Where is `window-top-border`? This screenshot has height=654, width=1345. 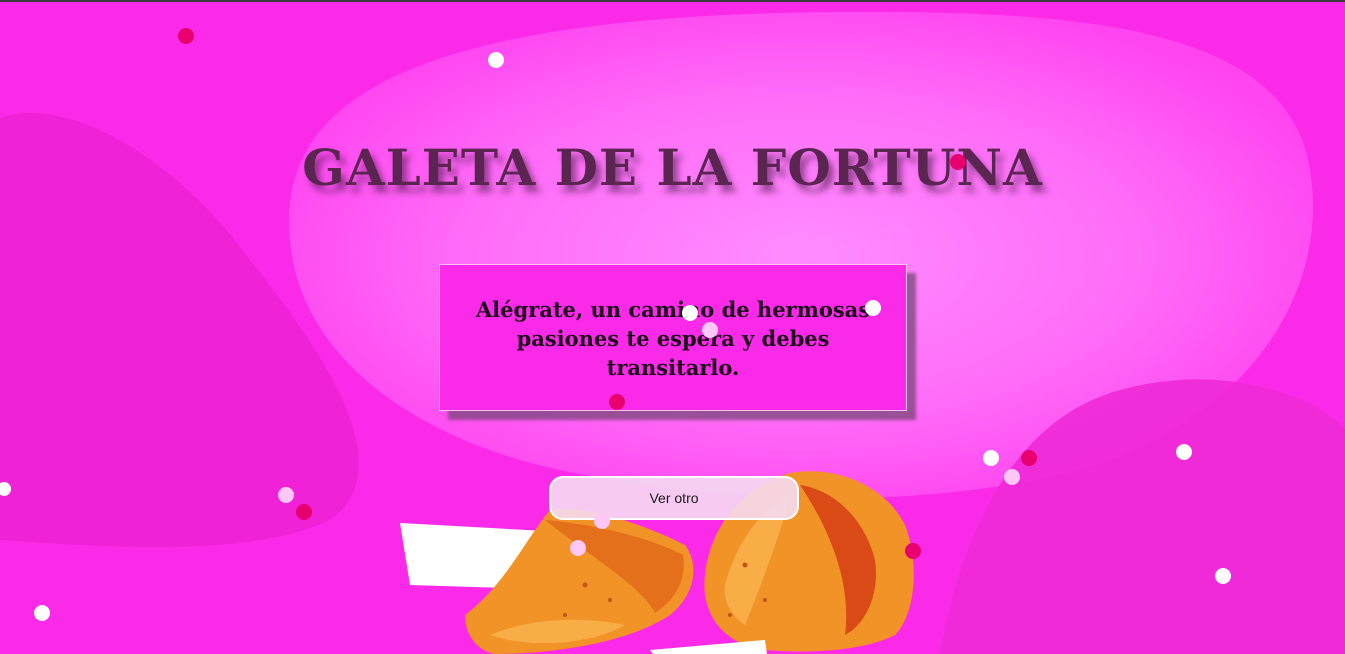
window-top-border is located at coordinates (672, 1).